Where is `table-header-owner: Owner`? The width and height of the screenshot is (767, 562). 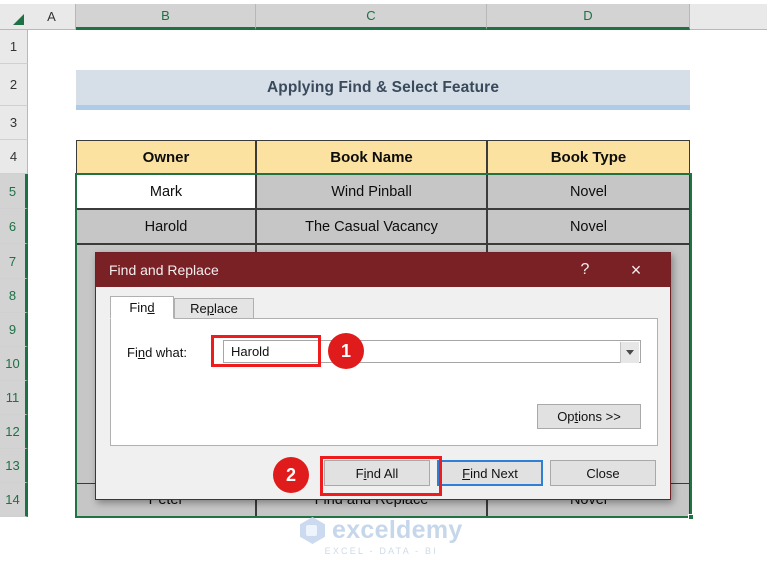
table-header-owner: Owner is located at coordinates (166, 157).